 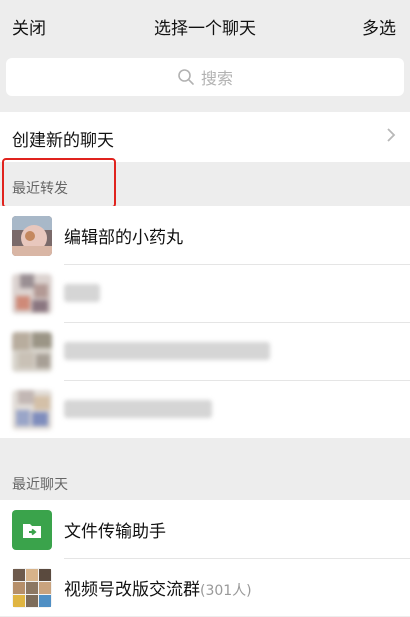 What do you see at coordinates (63, 141) in the screenshot?
I see `create-new-chat-label: 创建新的聊天` at bounding box center [63, 141].